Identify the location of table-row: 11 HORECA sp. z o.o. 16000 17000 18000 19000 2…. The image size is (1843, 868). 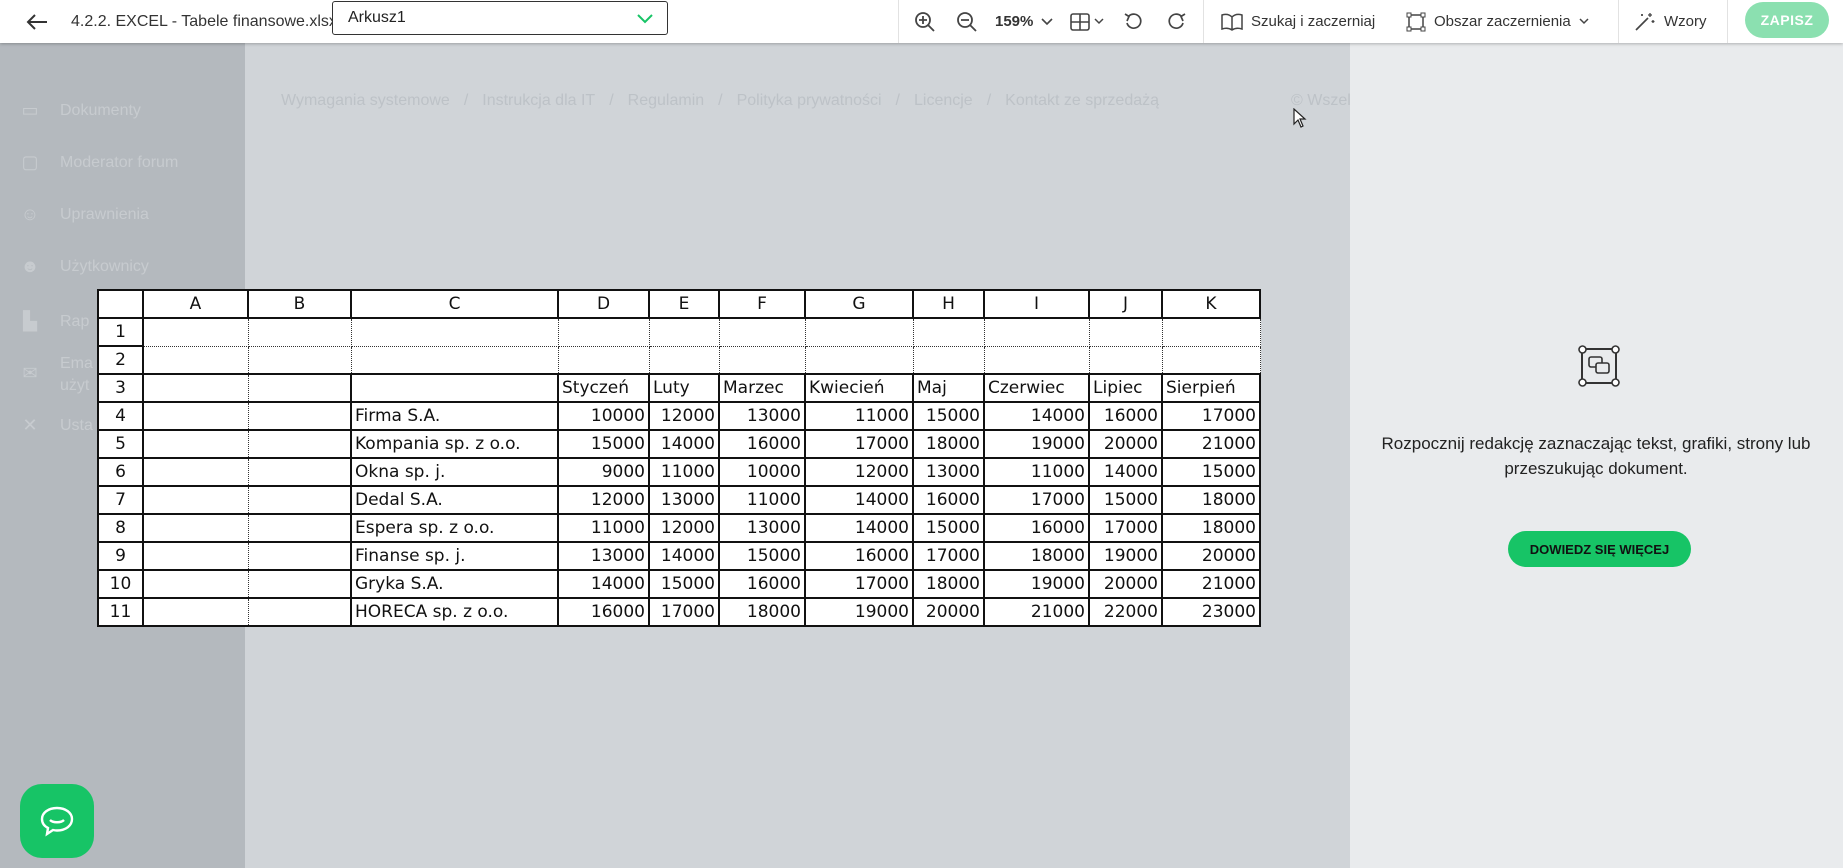
(679, 612).